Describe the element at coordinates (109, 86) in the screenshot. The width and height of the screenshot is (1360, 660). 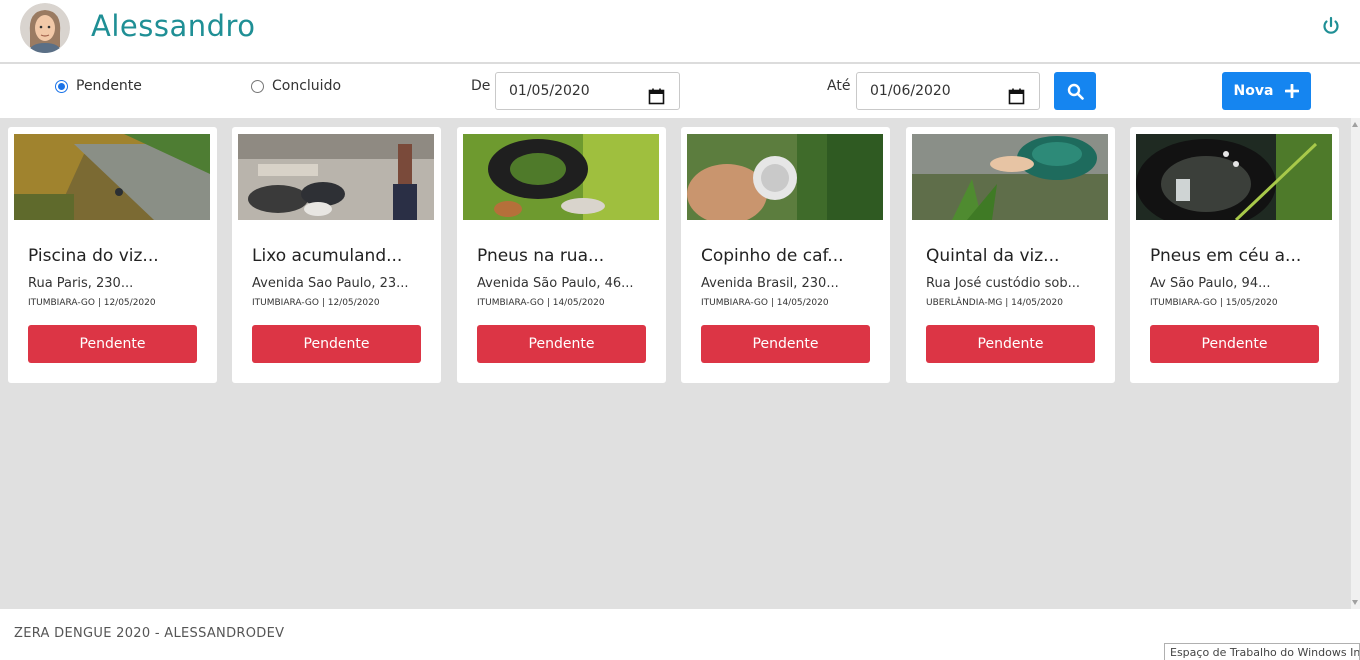
I see `radio-pendente-label: Pendente` at that location.